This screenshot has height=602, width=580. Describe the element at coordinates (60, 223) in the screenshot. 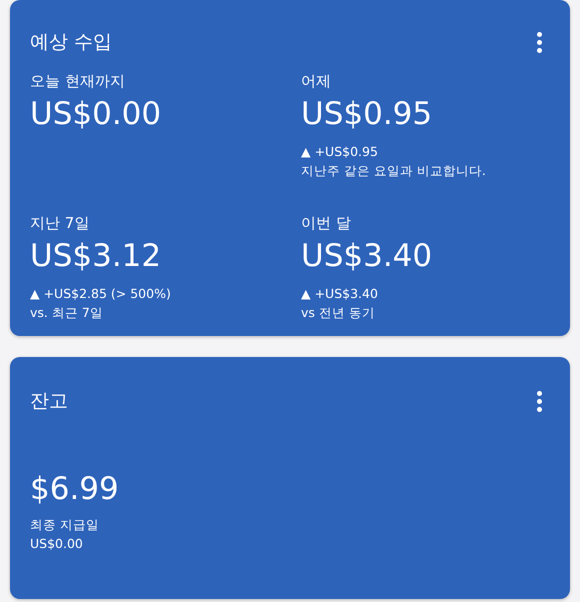

I see `metric-label: 지난 7일` at that location.